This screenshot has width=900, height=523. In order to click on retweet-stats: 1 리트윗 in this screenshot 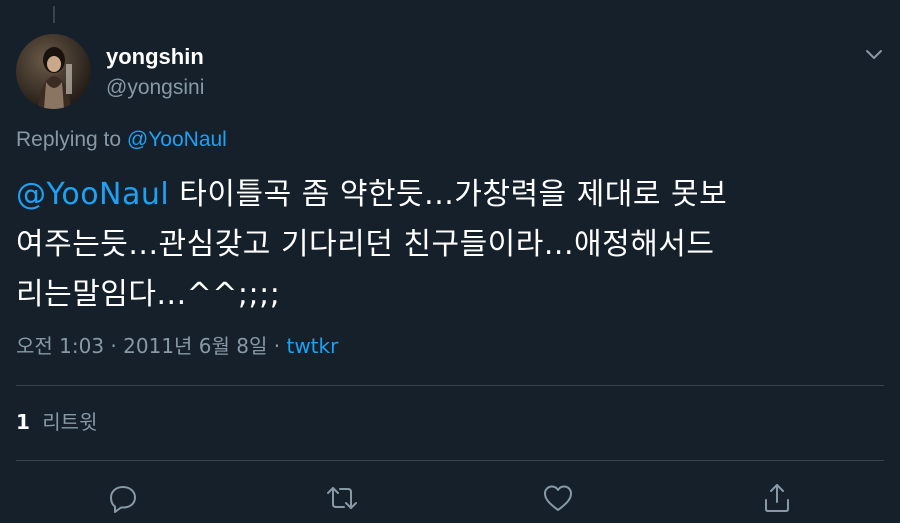, I will do `click(56, 420)`.